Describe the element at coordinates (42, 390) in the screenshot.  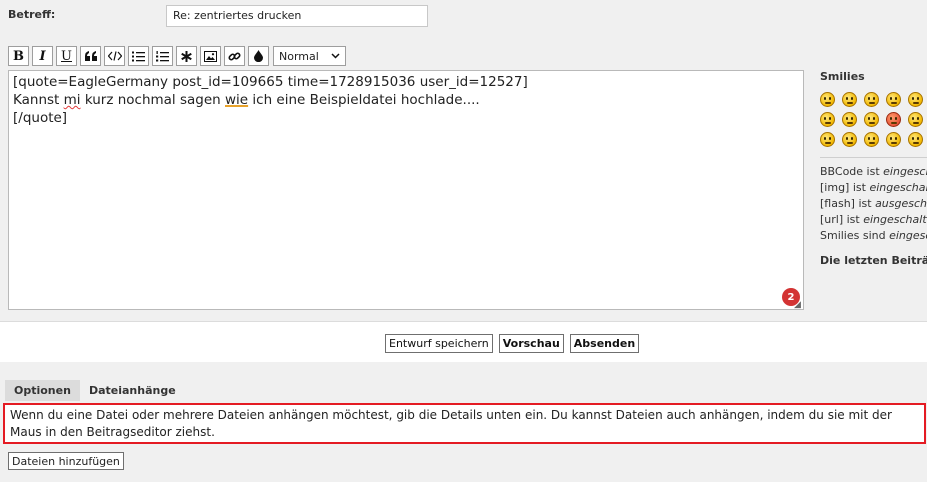
I see `tab-options: Optionen` at that location.